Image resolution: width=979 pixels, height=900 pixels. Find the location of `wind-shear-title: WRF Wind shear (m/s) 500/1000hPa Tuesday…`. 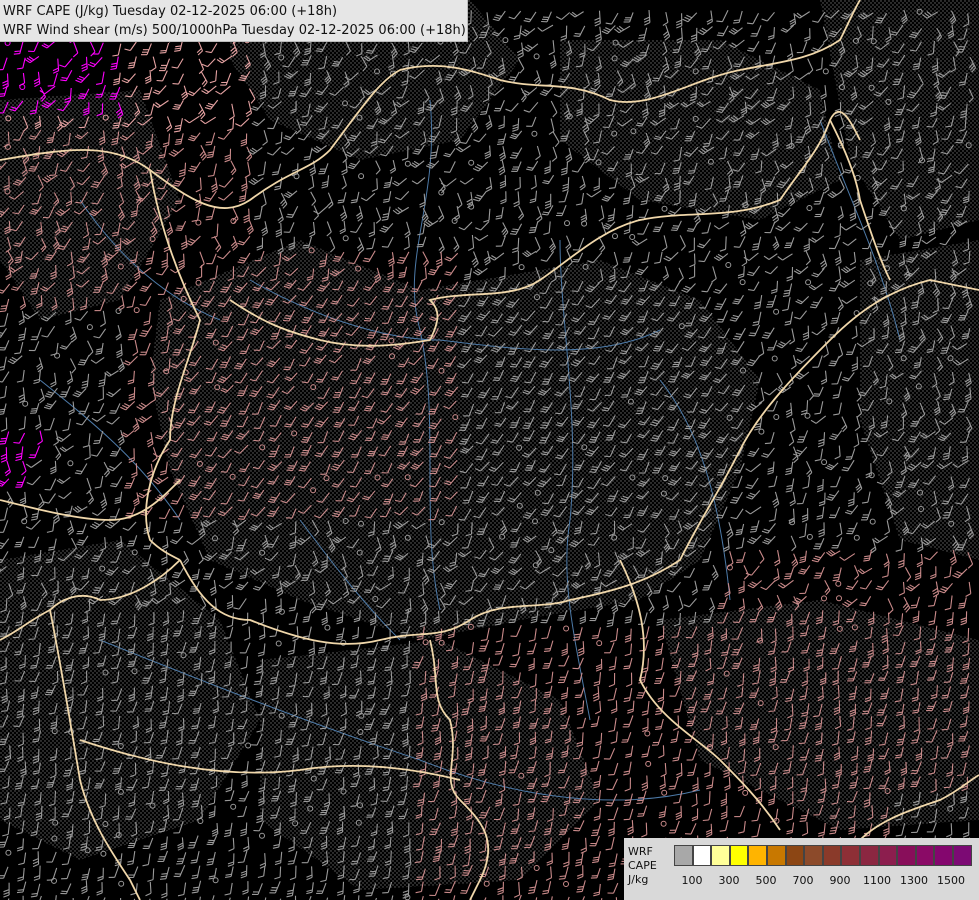

wind-shear-title: WRF Wind shear (m/s) 500/1000hPa Tuesday… is located at coordinates (234, 30).